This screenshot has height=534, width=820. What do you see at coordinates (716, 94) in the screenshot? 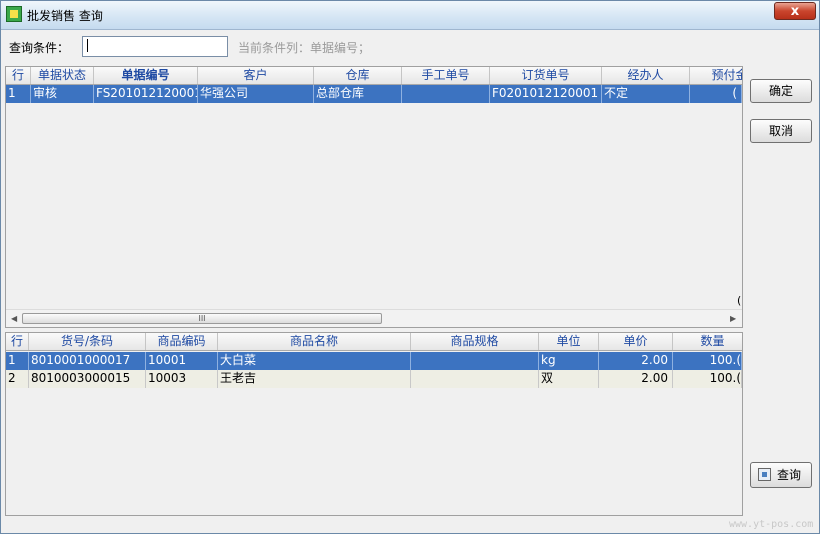
I see `cell-prepay: (` at bounding box center [716, 94].